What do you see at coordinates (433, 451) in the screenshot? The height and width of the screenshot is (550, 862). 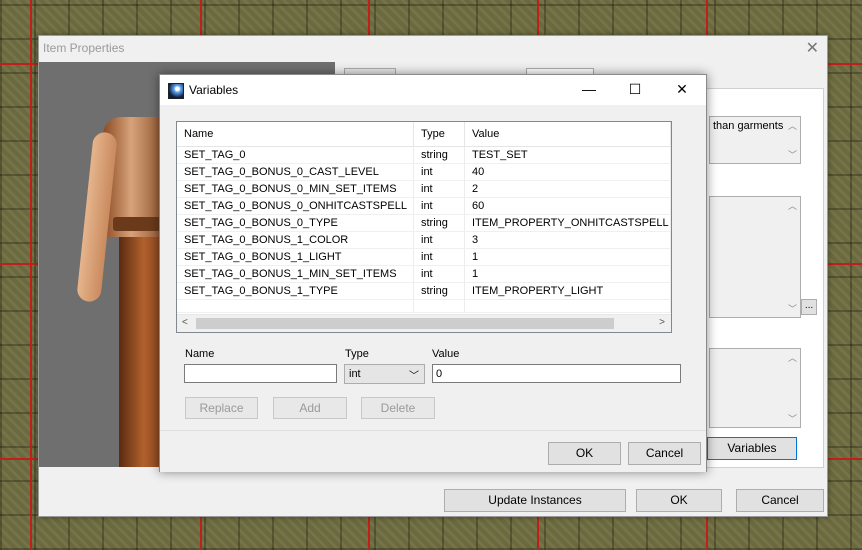 I see `dialog-footer: OK Cancel` at bounding box center [433, 451].